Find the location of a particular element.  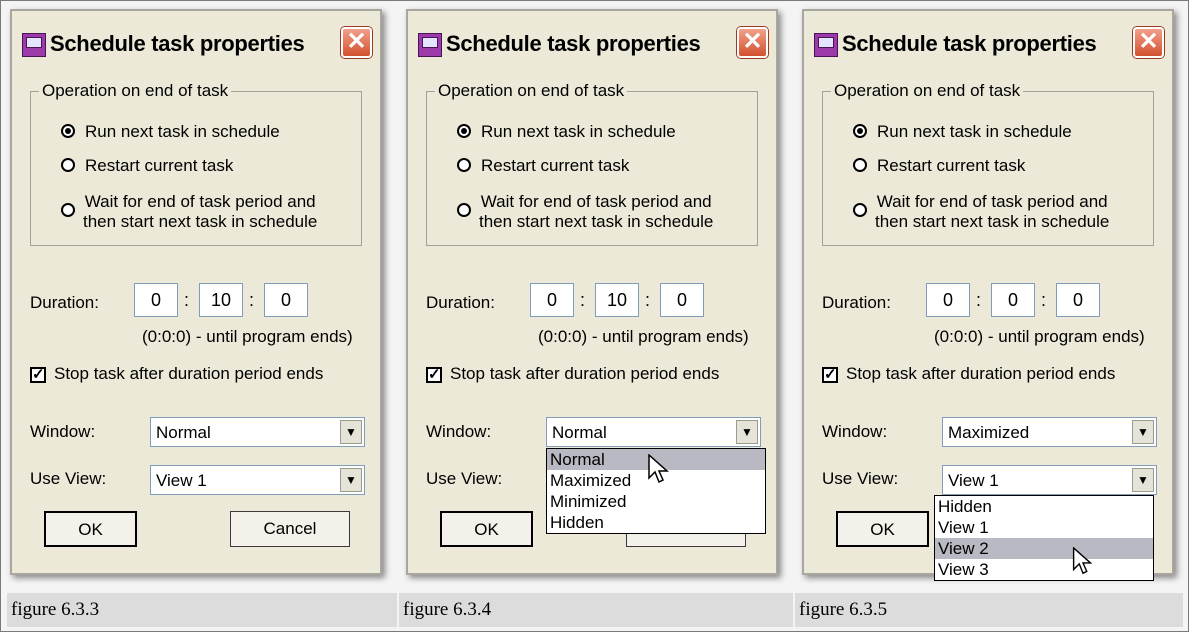

minutes-input: 0 is located at coordinates (1013, 300).